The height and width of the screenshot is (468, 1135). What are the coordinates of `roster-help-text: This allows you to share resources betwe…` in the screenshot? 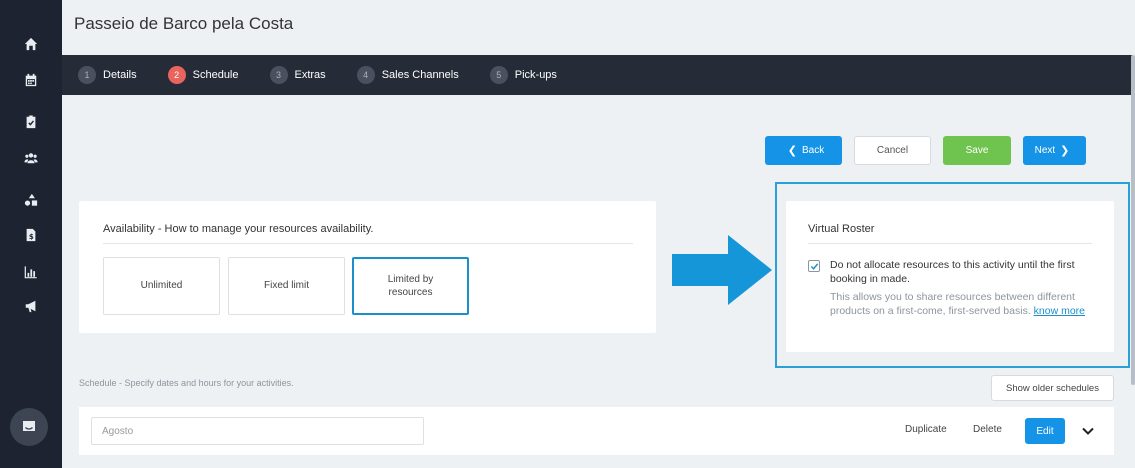 It's located at (965, 304).